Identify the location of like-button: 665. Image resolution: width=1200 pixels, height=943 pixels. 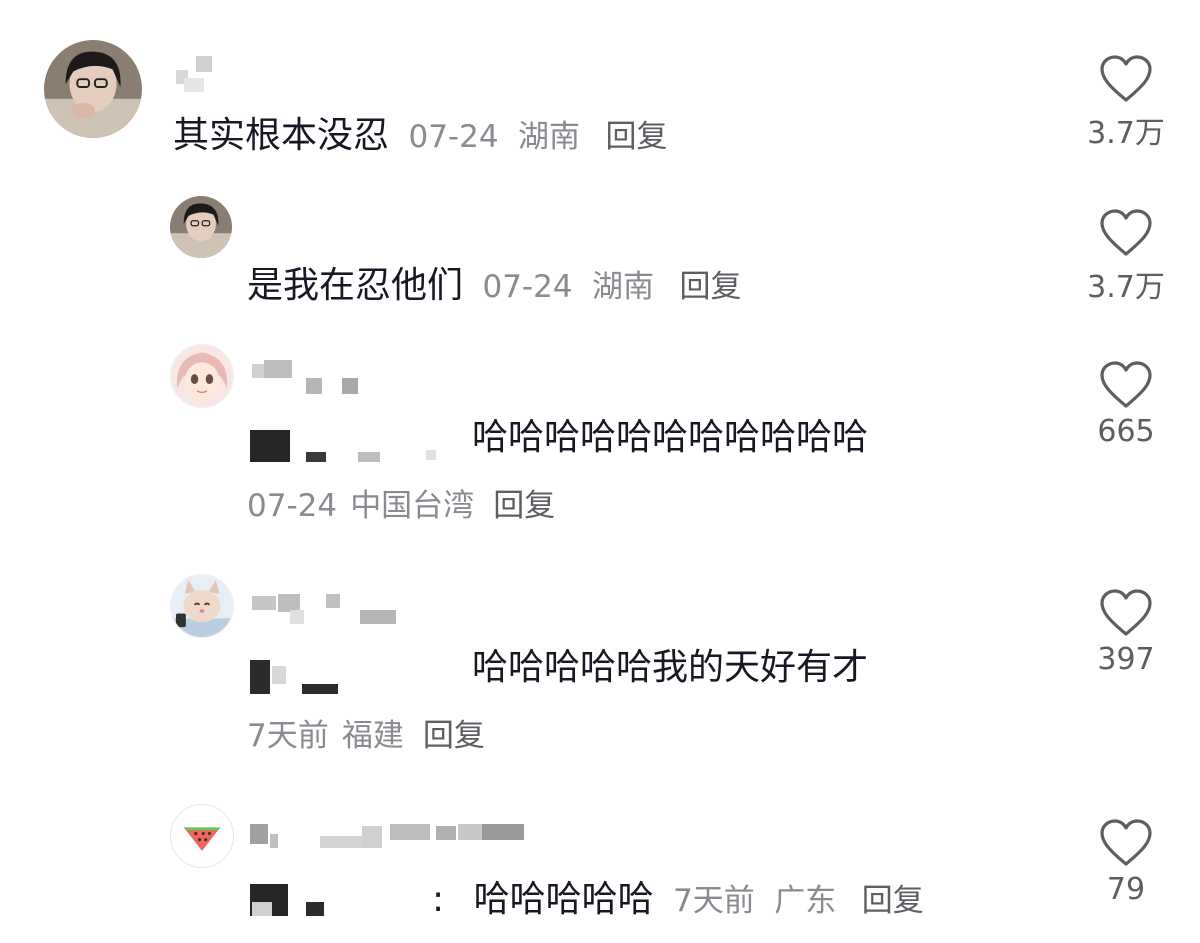
(1126, 404).